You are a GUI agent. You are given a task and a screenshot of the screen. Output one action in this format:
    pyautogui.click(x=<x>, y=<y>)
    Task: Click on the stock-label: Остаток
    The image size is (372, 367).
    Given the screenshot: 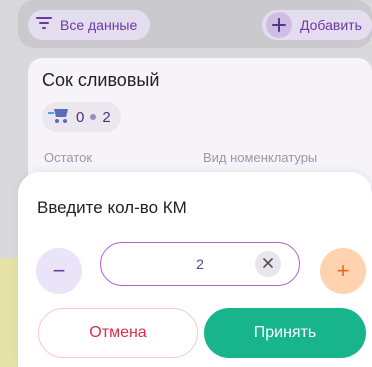 What is the action you would take?
    pyautogui.click(x=68, y=157)
    